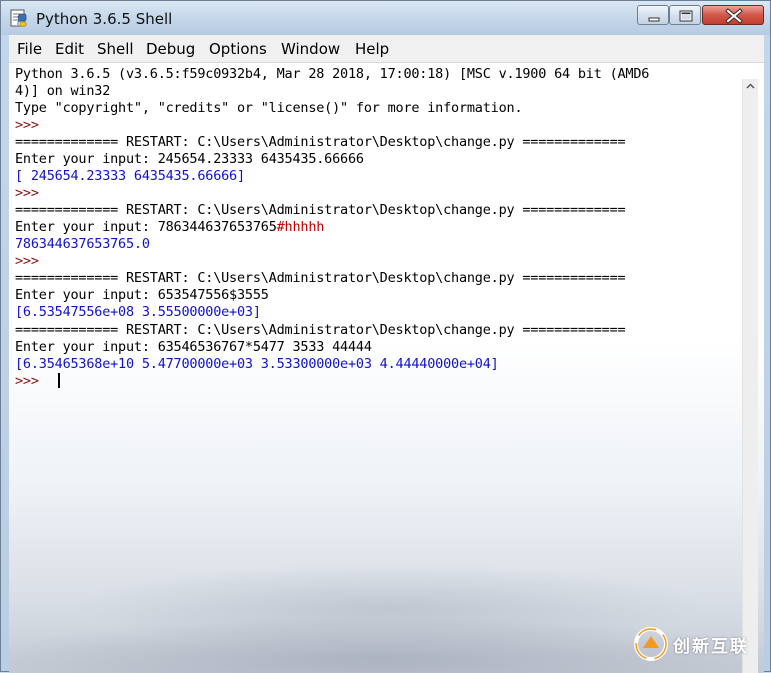  I want to click on output-line: 786344637653765.0, so click(82, 244).